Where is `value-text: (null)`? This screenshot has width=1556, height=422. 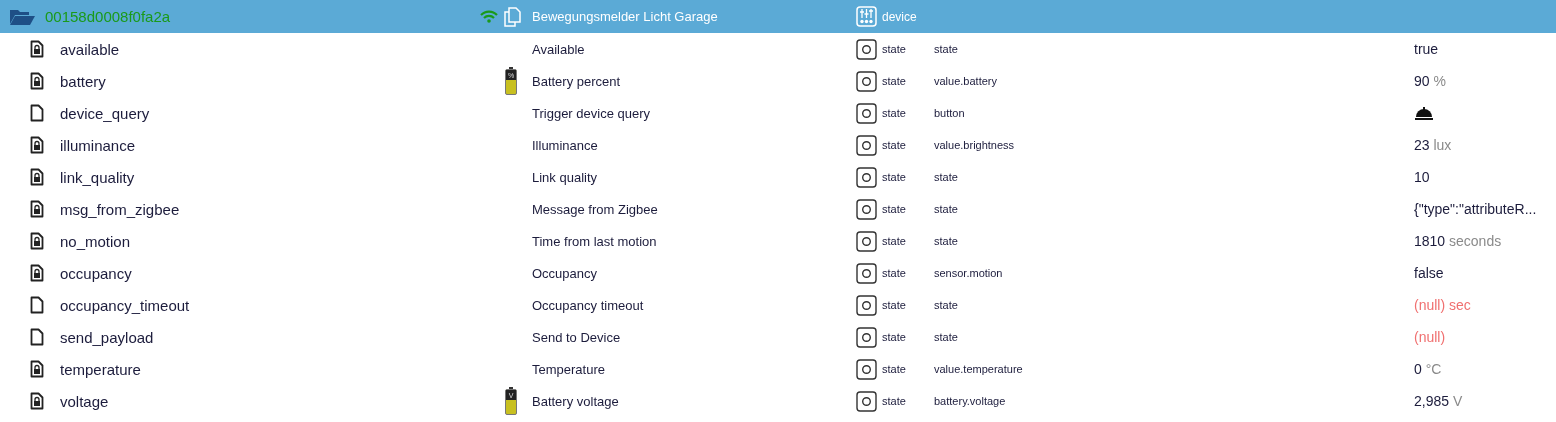 value-text: (null) is located at coordinates (1430, 337).